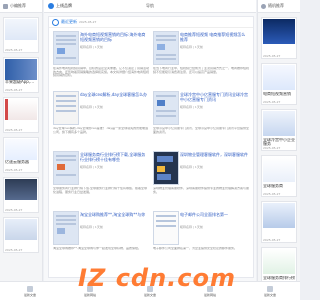 The width and height of the screenshot is (320, 300). I want to click on article-title: 深圳物业管理客服软件，深圳客服软件, so click(214, 157).